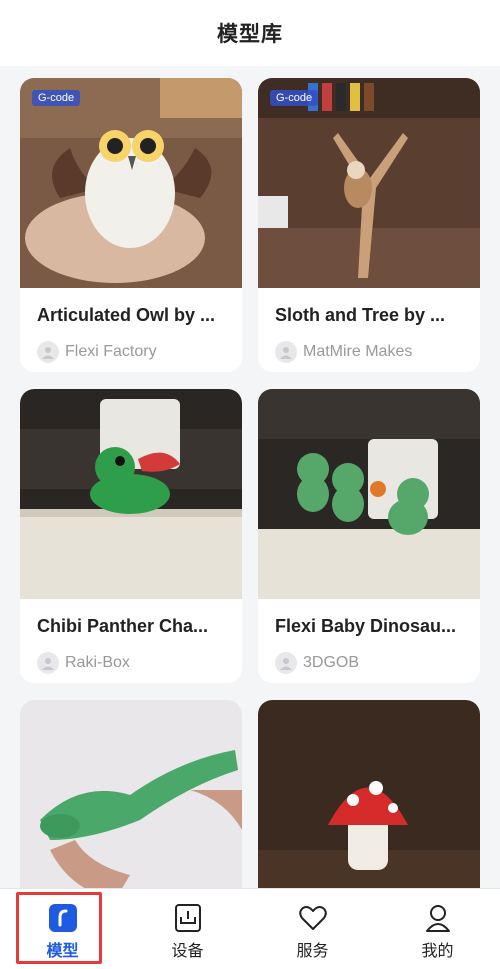  What do you see at coordinates (438, 918) in the screenshot?
I see `profile-icon` at bounding box center [438, 918].